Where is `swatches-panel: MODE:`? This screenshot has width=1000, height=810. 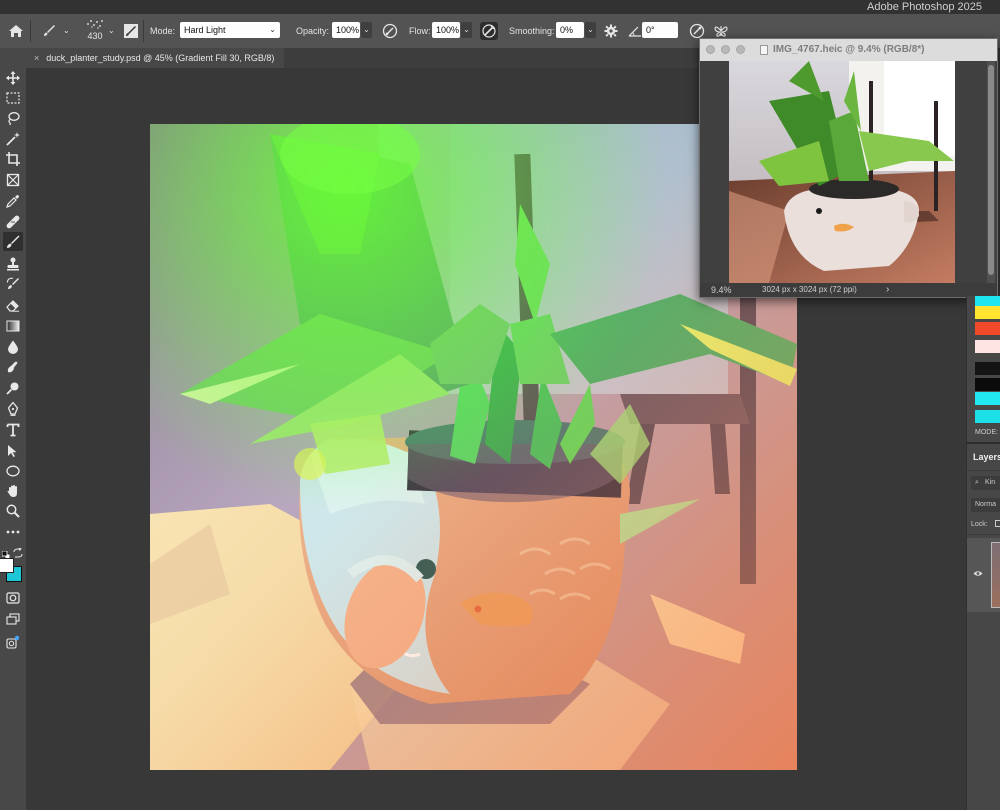 swatches-panel: MODE: is located at coordinates (983, 368).